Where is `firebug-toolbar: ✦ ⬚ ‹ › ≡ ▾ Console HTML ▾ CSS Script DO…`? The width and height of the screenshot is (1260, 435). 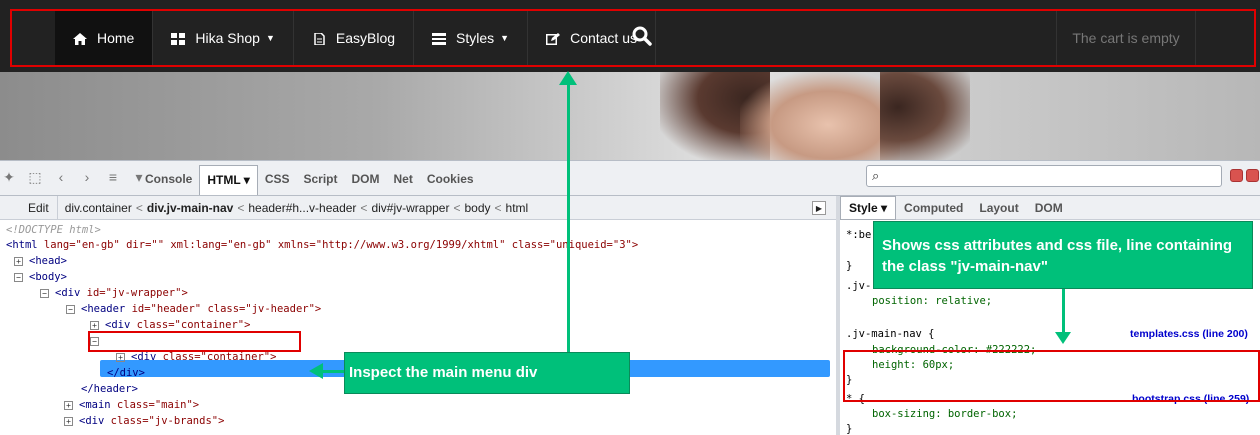
firebug-toolbar: ✦ ⬚ ‹ › ≡ ▾ Console HTML ▾ CSS Script DO… is located at coordinates (630, 178).